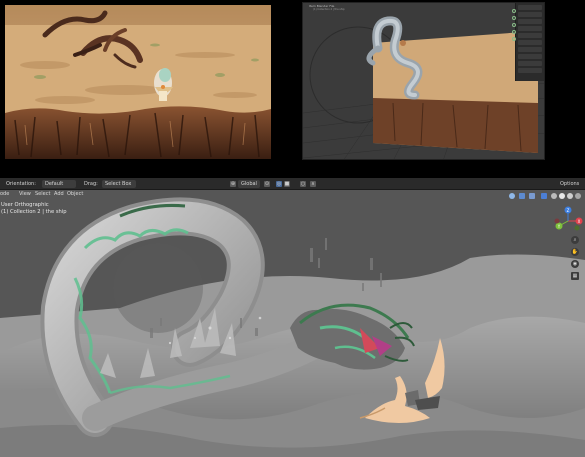  Describe the element at coordinates (562, 196) in the screenshot. I see `shading-solid-icon` at that location.